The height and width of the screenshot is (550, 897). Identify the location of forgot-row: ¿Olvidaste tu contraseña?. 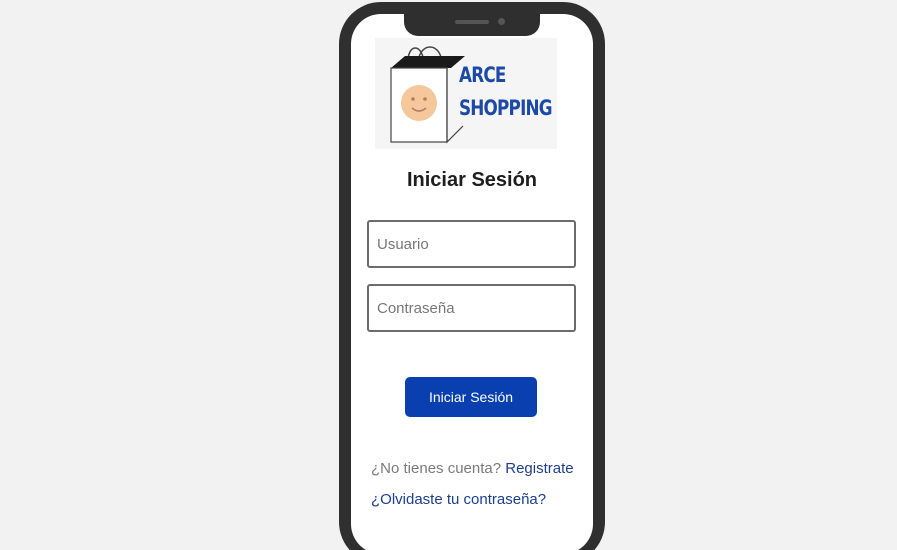
(458, 499).